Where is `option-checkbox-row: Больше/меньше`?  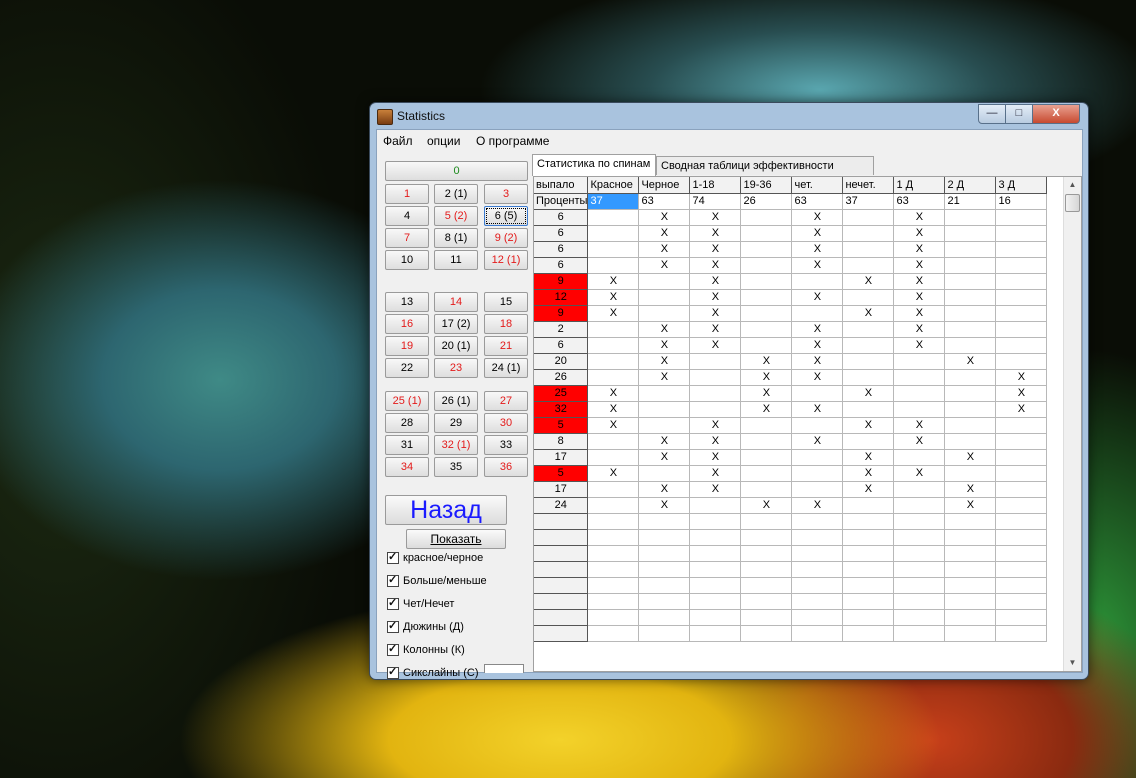 option-checkbox-row: Больше/меньше is located at coordinates (437, 582).